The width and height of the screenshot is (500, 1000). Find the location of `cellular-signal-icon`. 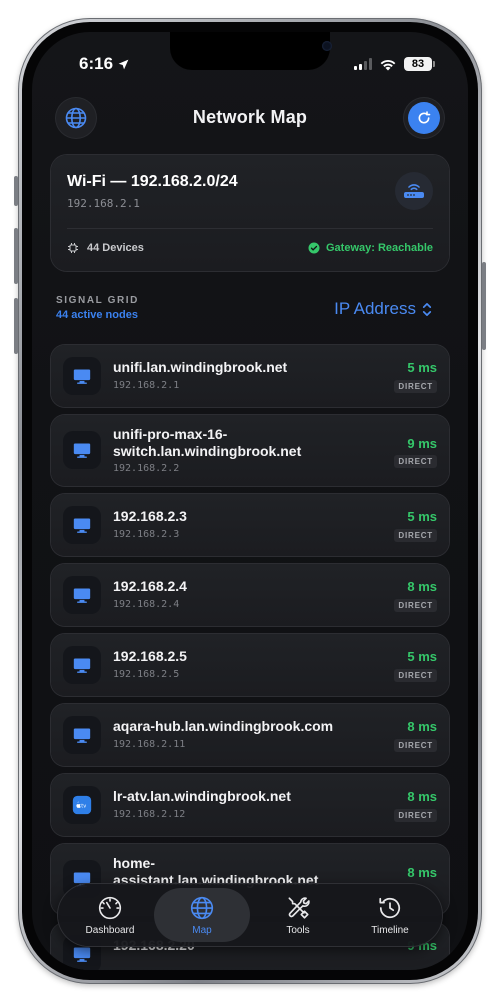

cellular-signal-icon is located at coordinates (363, 64).